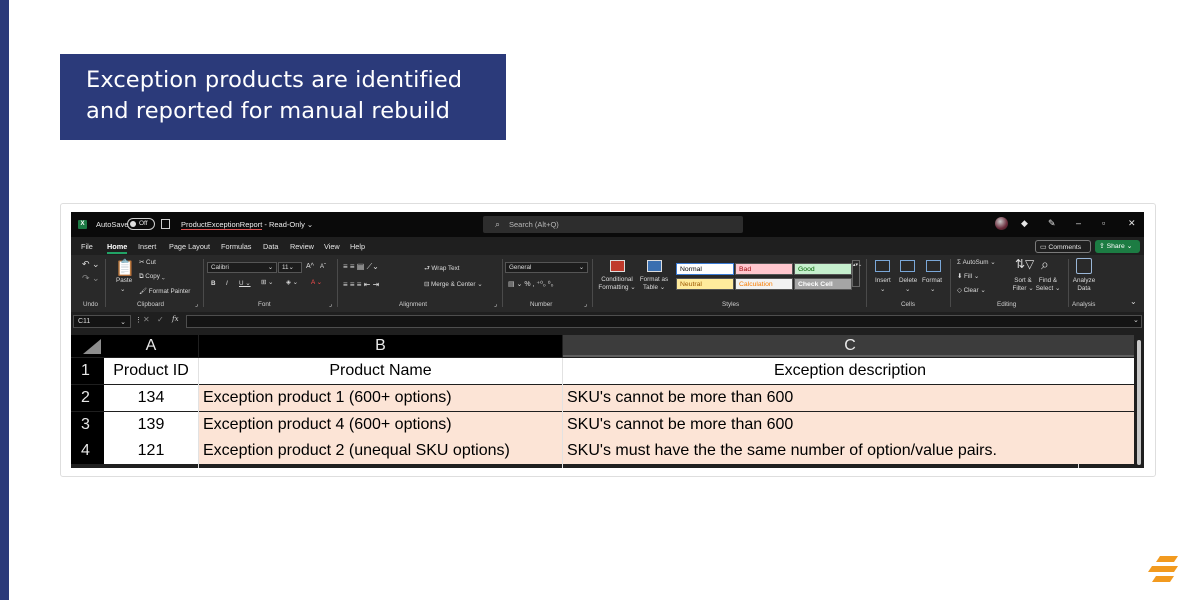 The image size is (1200, 600). I want to click on tab-insert: Insert, so click(147, 246).